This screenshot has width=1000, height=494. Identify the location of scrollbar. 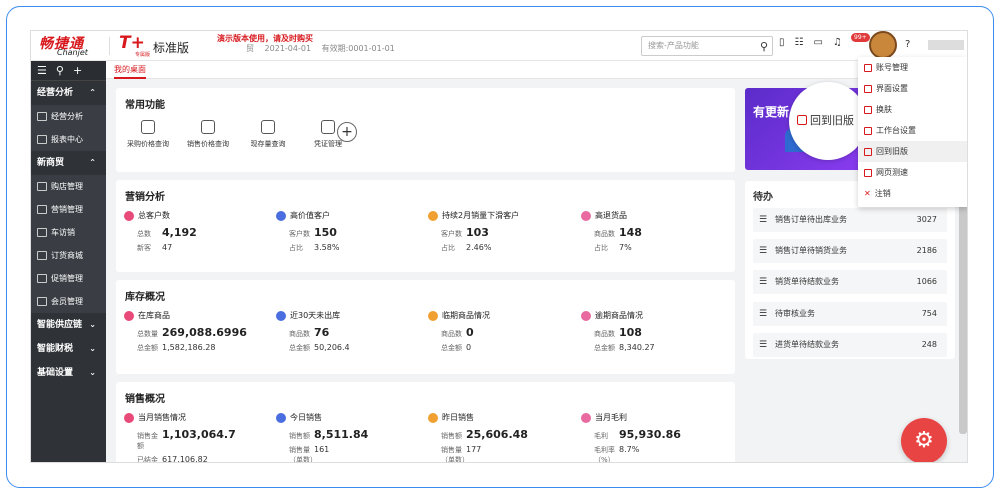
(963, 307).